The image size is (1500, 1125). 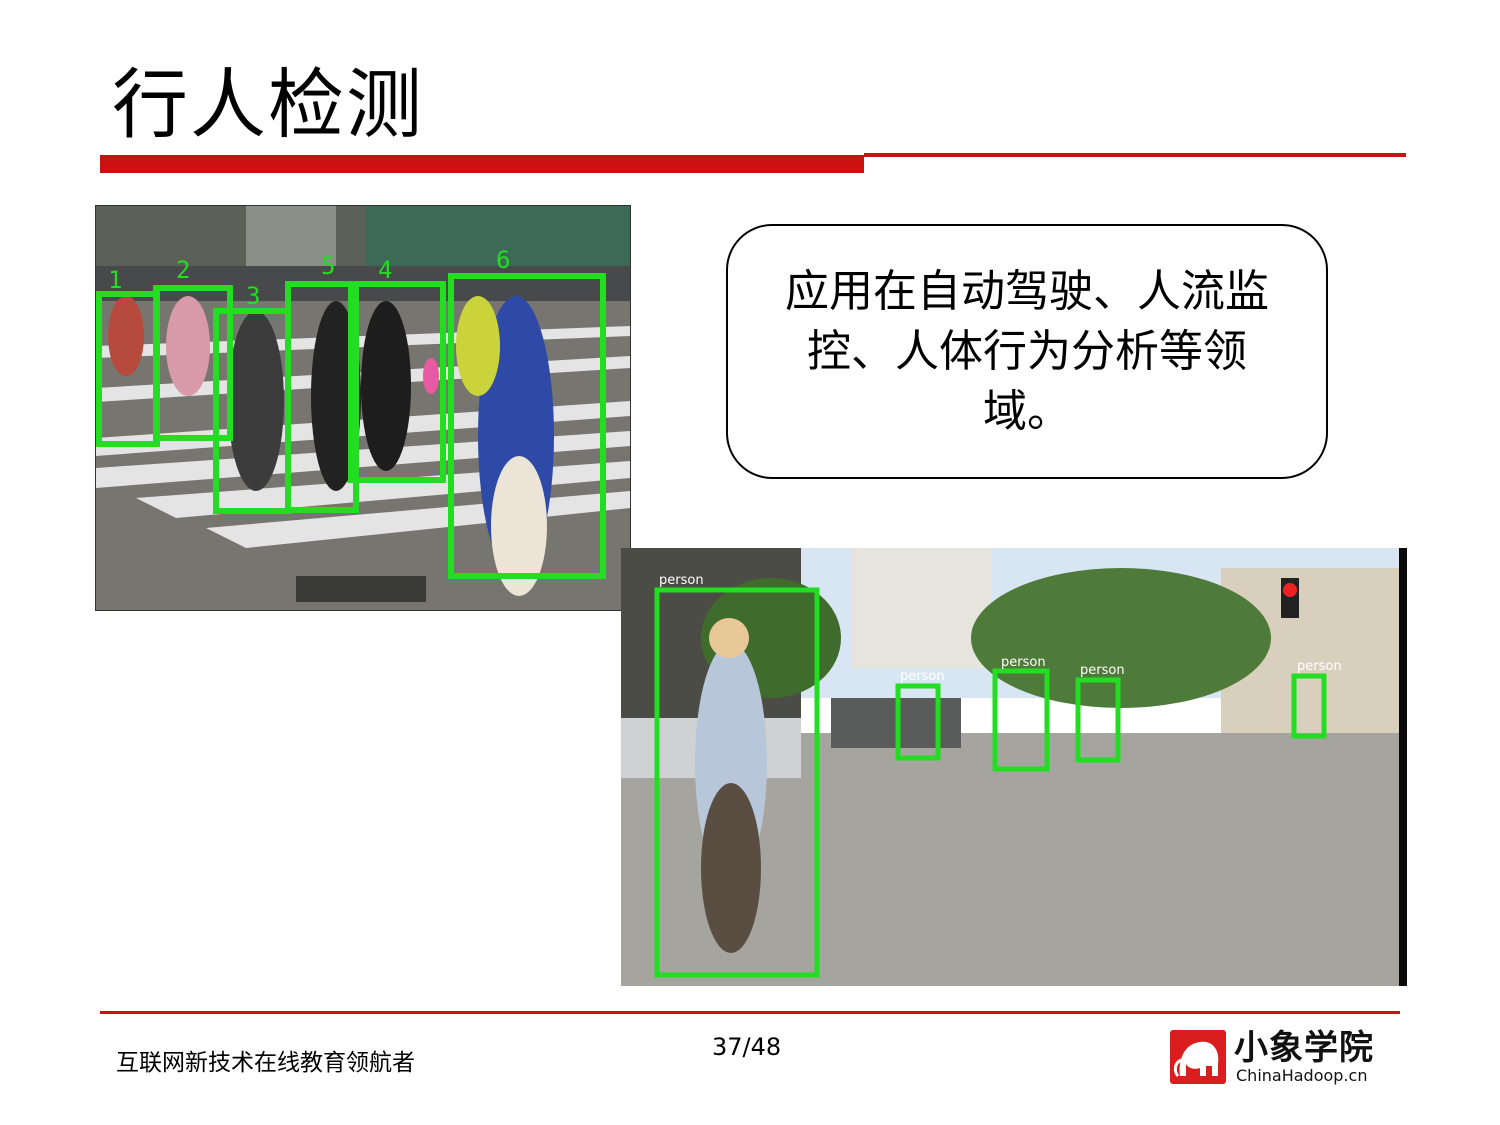 I want to click on box-label: 4, so click(x=385, y=270).